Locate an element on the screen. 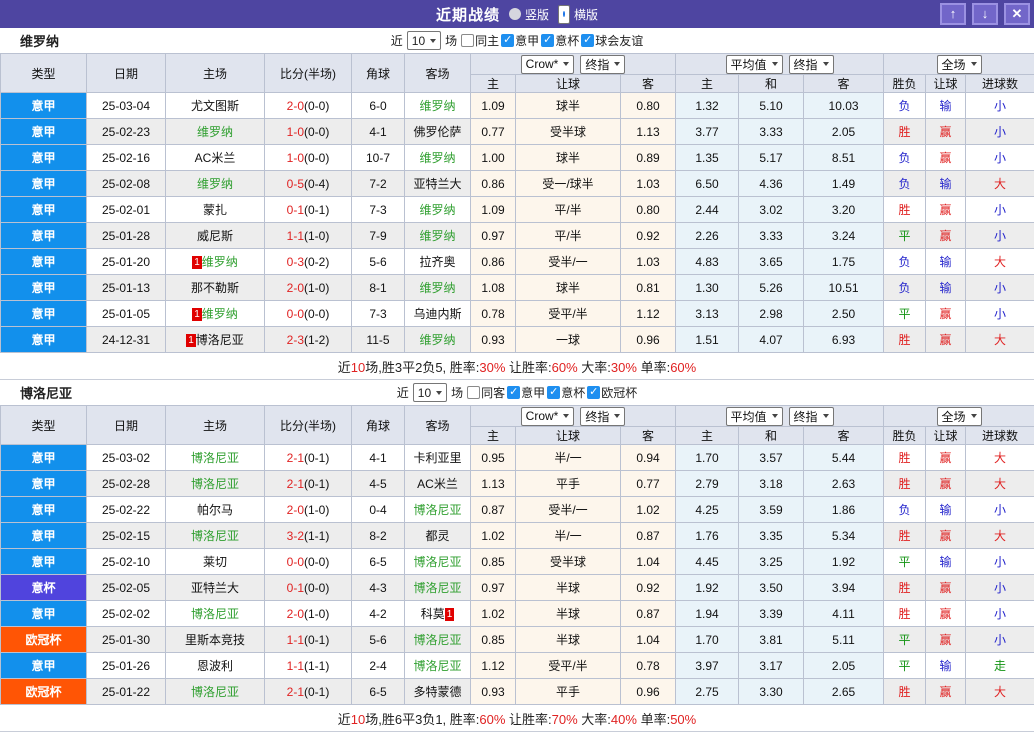 The height and width of the screenshot is (732, 1034). avg-away-odds: 10.51 is located at coordinates (844, 287).